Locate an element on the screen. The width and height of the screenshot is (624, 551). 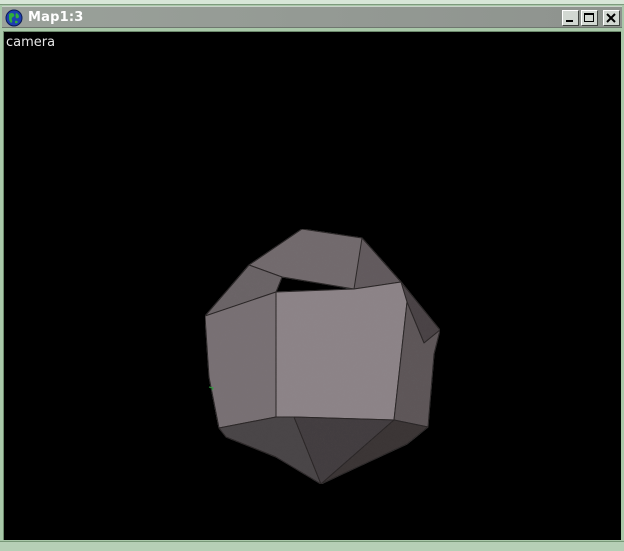
maximize-icon is located at coordinates (589, 17).